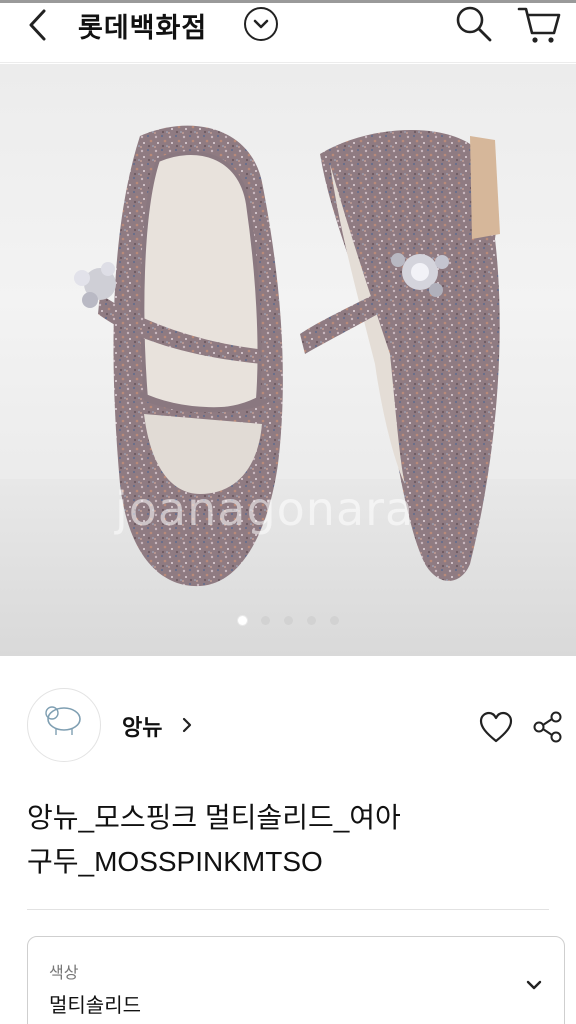 The image size is (576, 1024). What do you see at coordinates (292, 840) in the screenshot?
I see `product-name: 앙뉴_모스핑크 멀티솔리드_여아 구두_MOSSPINKMTSO` at bounding box center [292, 840].